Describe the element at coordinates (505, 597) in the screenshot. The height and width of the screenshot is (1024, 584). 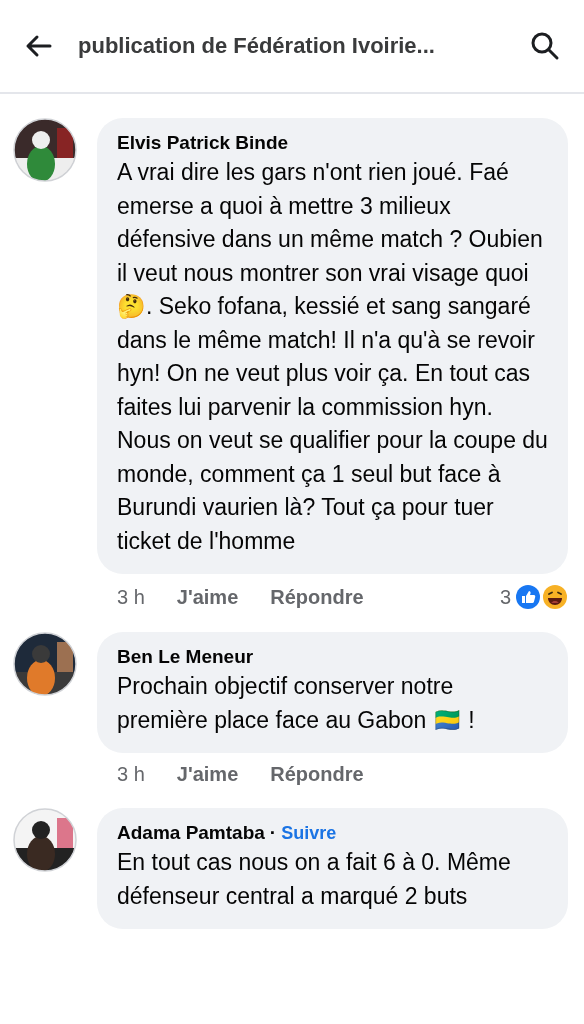
I see `reaction-count: 3` at that location.